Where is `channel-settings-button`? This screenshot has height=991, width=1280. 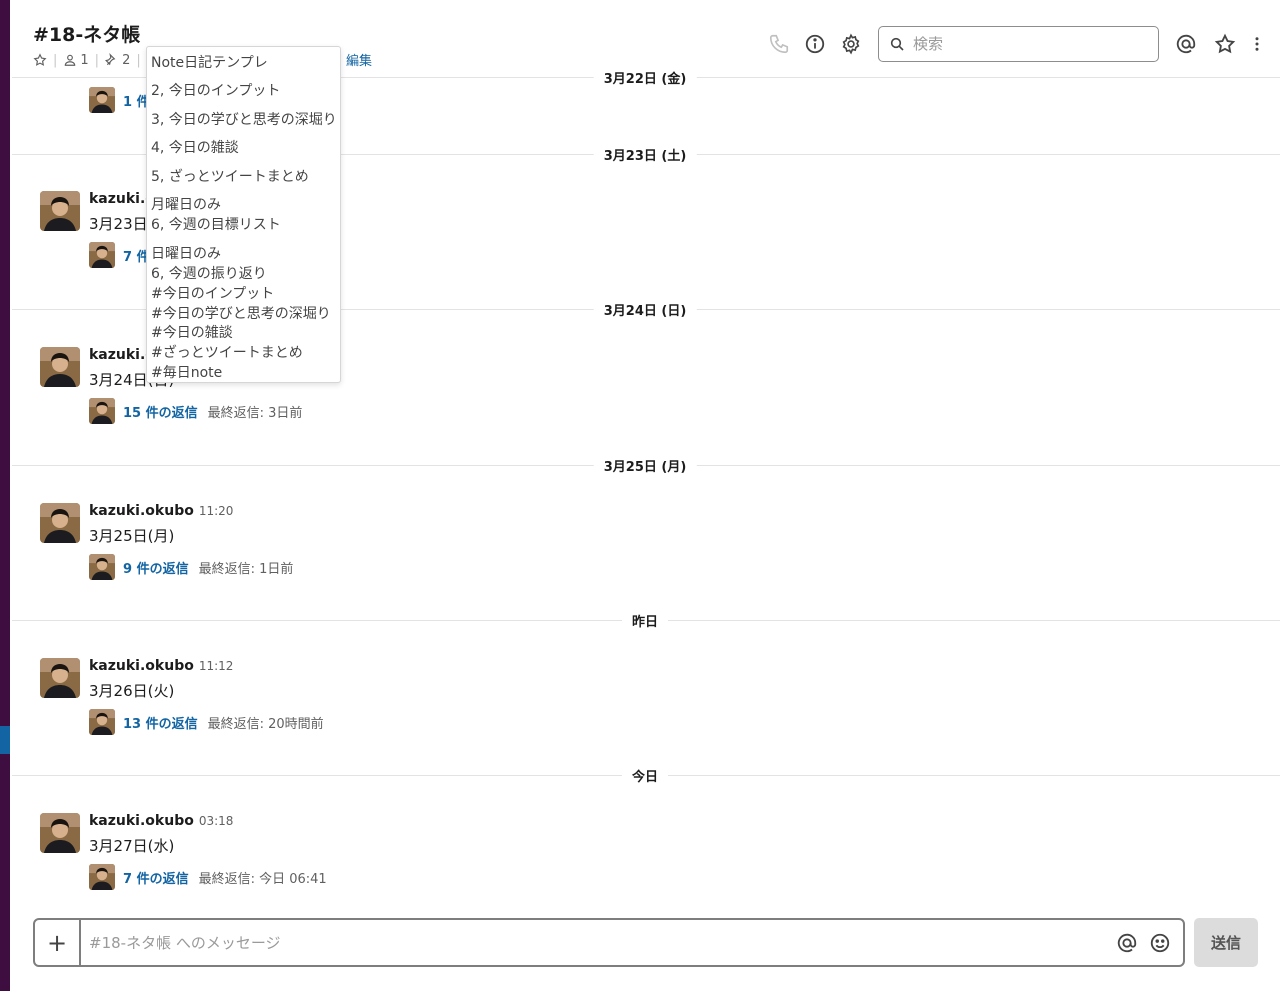
channel-settings-button is located at coordinates (851, 44).